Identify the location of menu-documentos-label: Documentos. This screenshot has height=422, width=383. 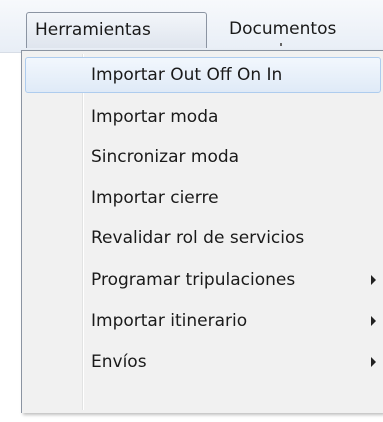
(283, 29).